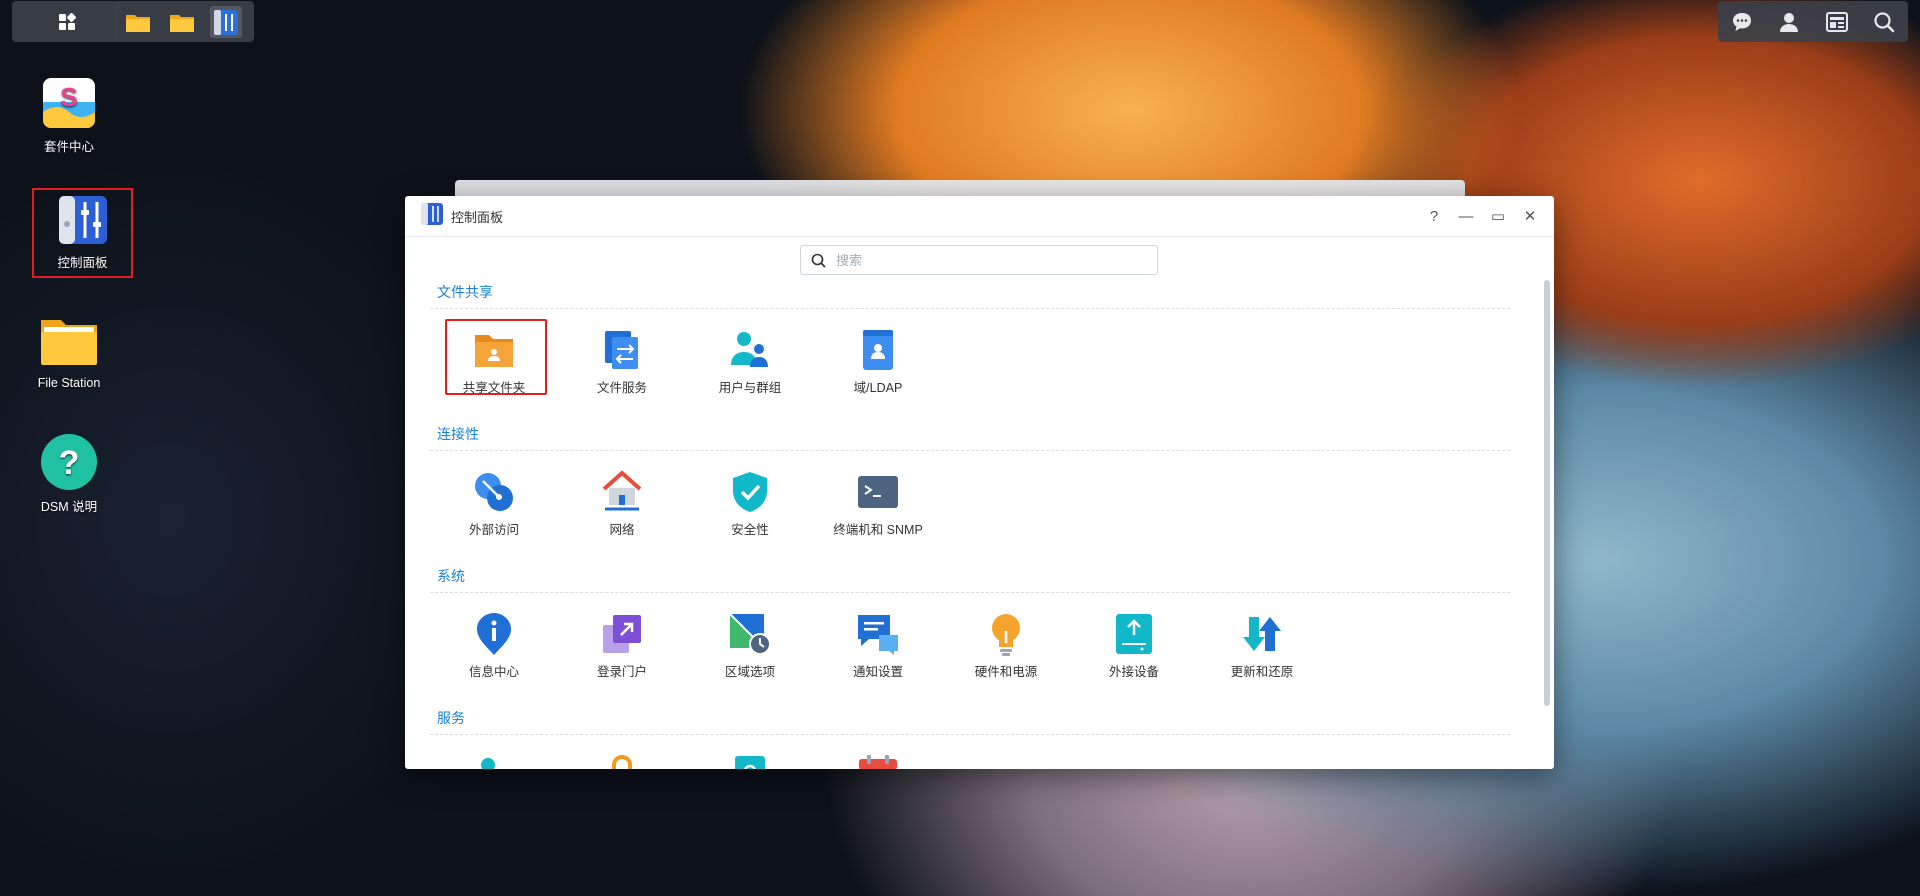 This screenshot has width=1920, height=896. I want to click on section-title: 系统, so click(970, 579).